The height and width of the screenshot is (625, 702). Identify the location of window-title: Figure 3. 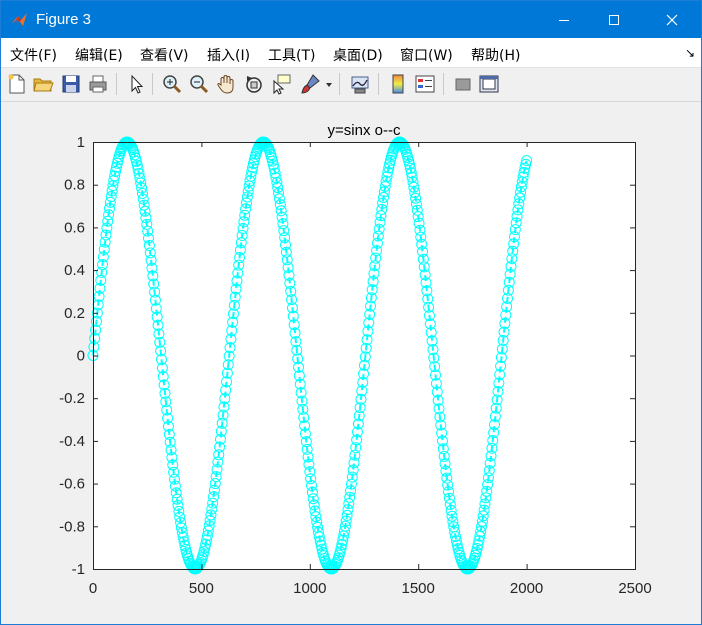
(64, 19).